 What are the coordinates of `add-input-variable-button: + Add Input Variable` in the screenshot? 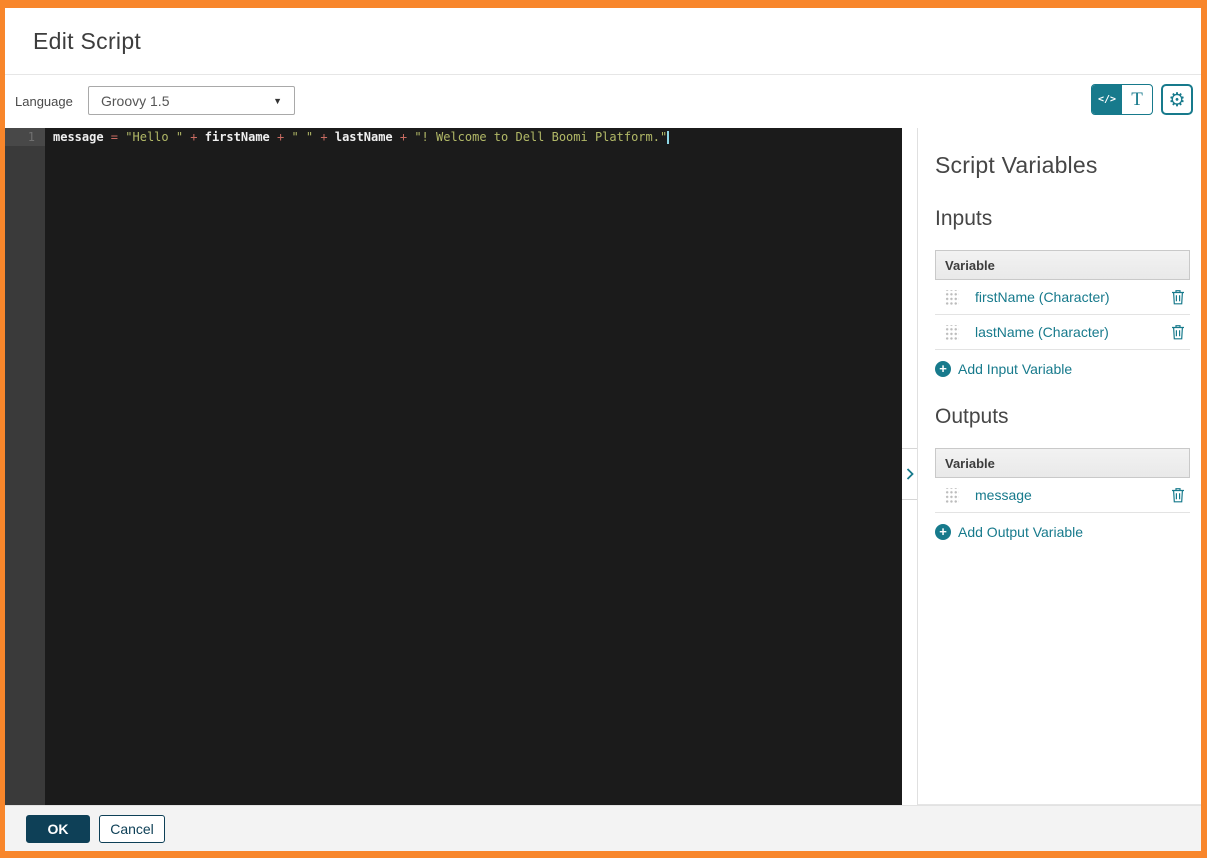 It's located at (1062, 369).